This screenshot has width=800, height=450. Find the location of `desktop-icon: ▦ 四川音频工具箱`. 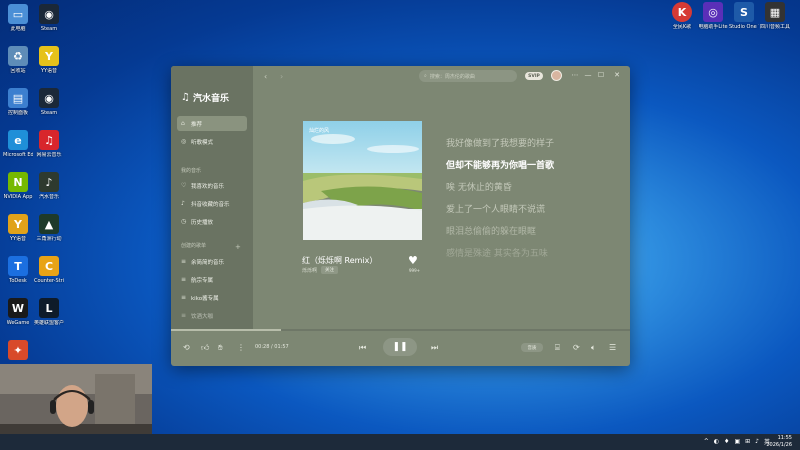

desktop-icon: ▦ 四川音频工具箱 is located at coordinates (775, 16).